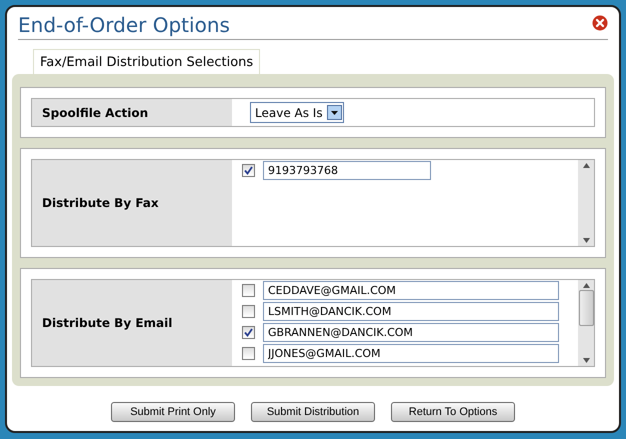 Image resolution: width=626 pixels, height=439 pixels. What do you see at coordinates (132, 203) in the screenshot?
I see `row-label: Distribute By Fax` at bounding box center [132, 203].